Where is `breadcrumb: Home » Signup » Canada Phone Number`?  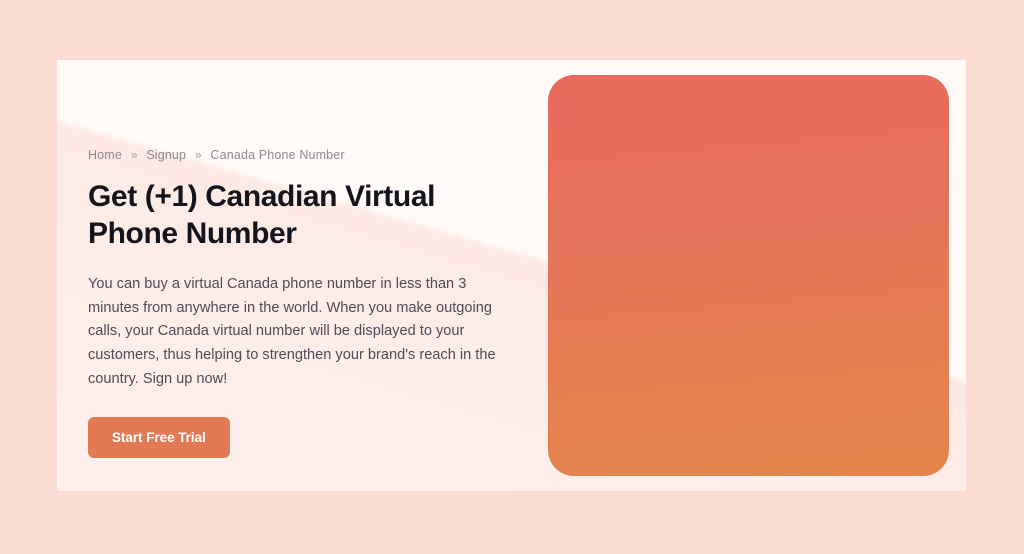 breadcrumb: Home » Signup » Canada Phone Number is located at coordinates (303, 155).